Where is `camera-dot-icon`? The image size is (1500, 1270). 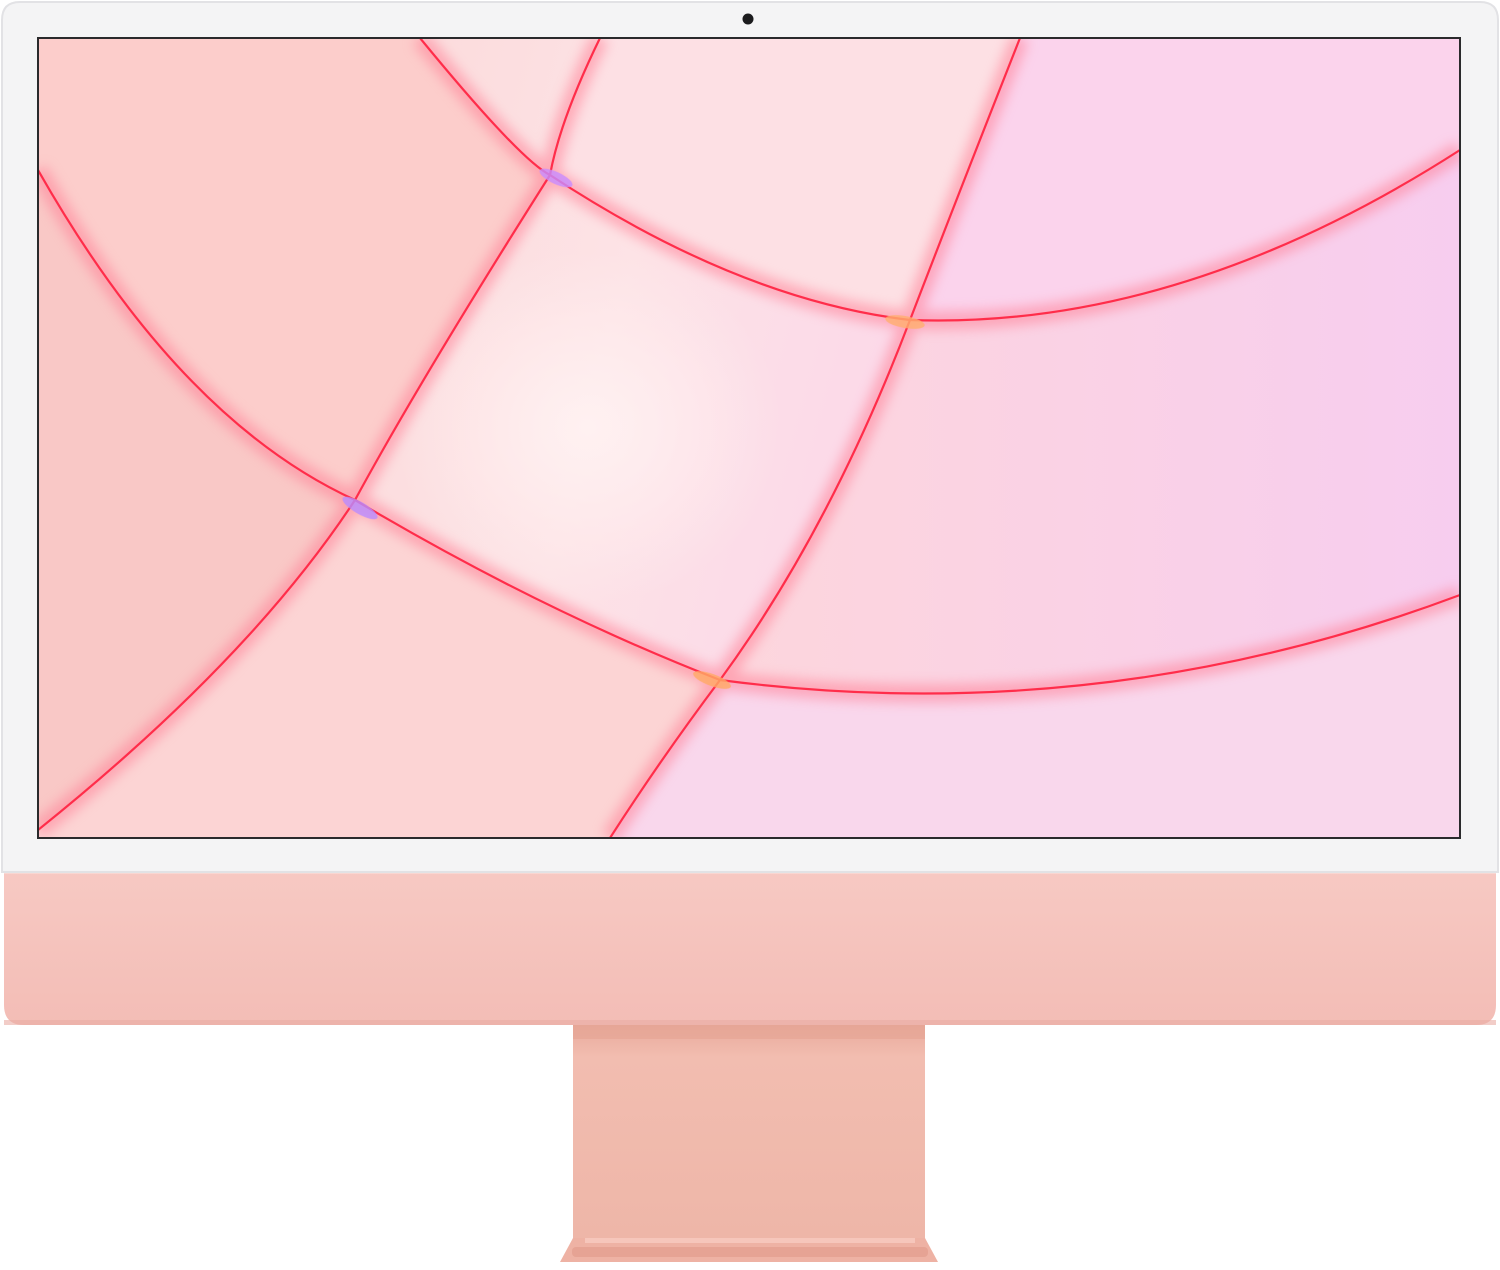
camera-dot-icon is located at coordinates (748, 19).